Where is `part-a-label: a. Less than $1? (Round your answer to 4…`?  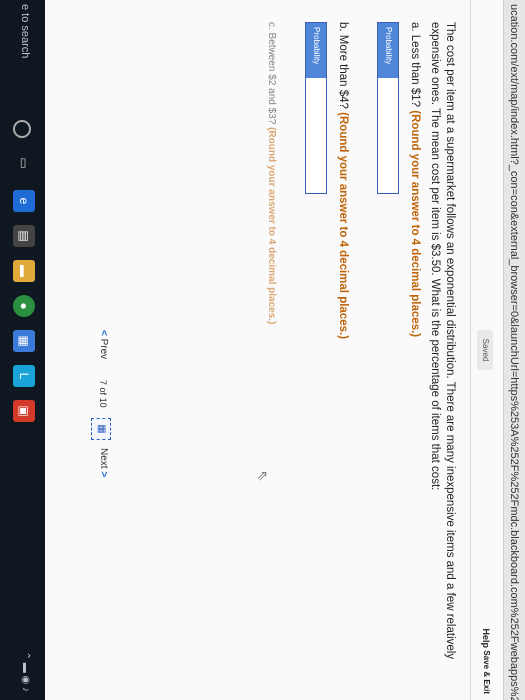
part-a-label: a. Less than $1? (Round your answer to 4… is located at coordinates (415, 179).